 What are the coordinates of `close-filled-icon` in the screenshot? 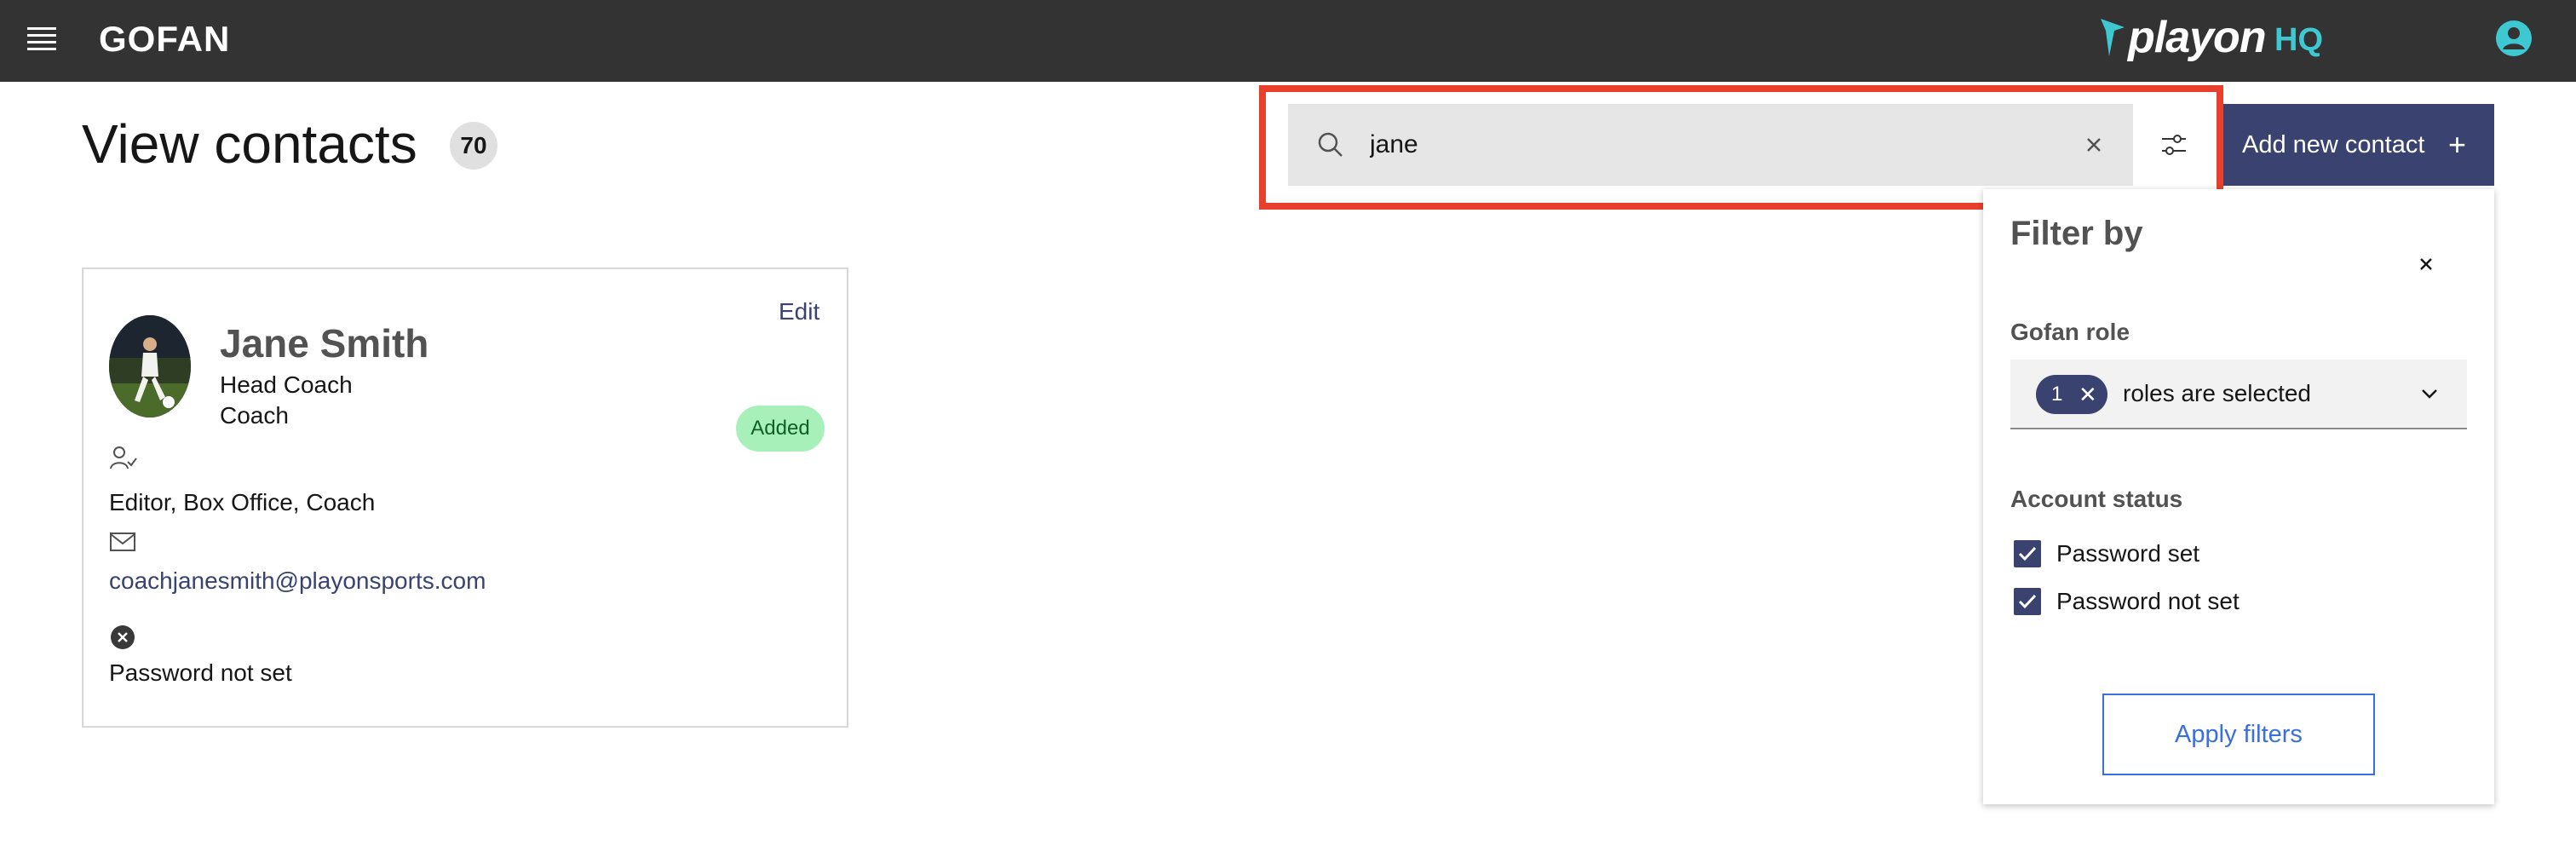 It's located at (123, 637).